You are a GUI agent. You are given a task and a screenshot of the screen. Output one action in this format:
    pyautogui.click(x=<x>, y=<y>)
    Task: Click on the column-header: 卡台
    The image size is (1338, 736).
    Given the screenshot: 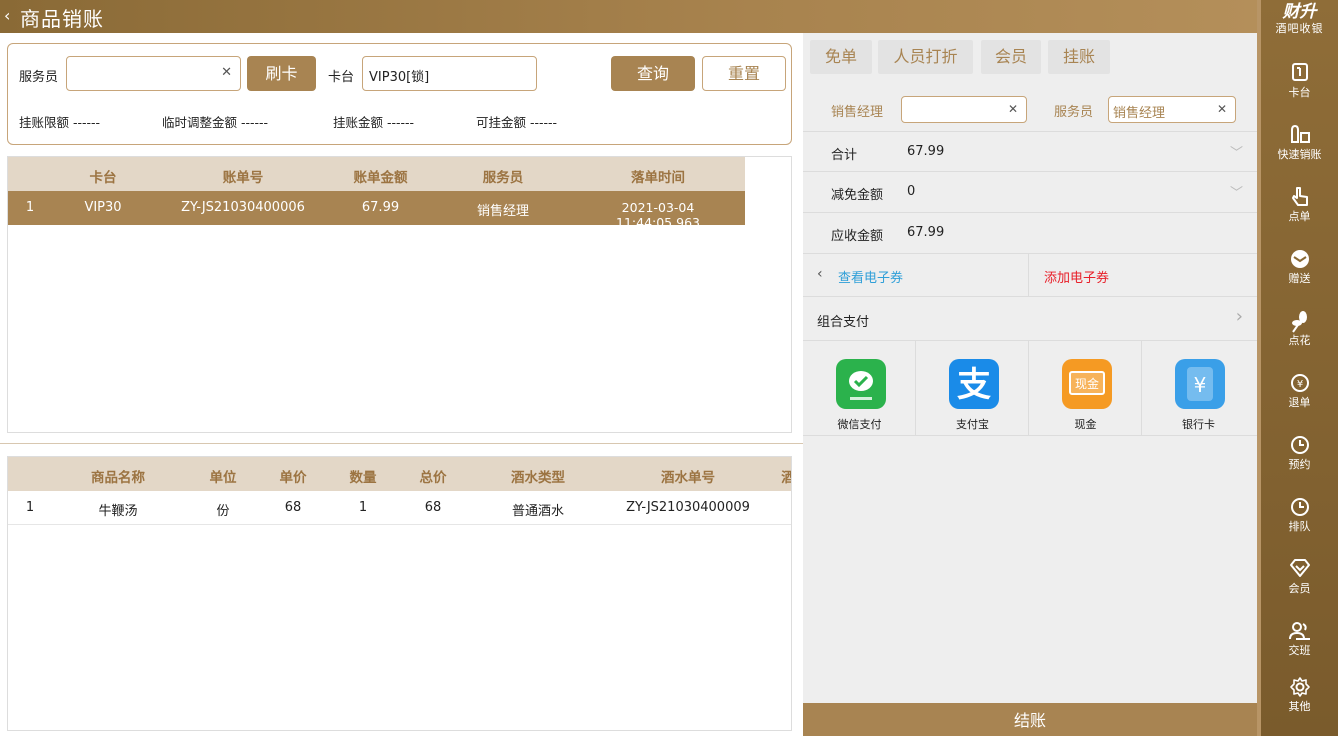 What is the action you would take?
    pyautogui.click(x=103, y=178)
    